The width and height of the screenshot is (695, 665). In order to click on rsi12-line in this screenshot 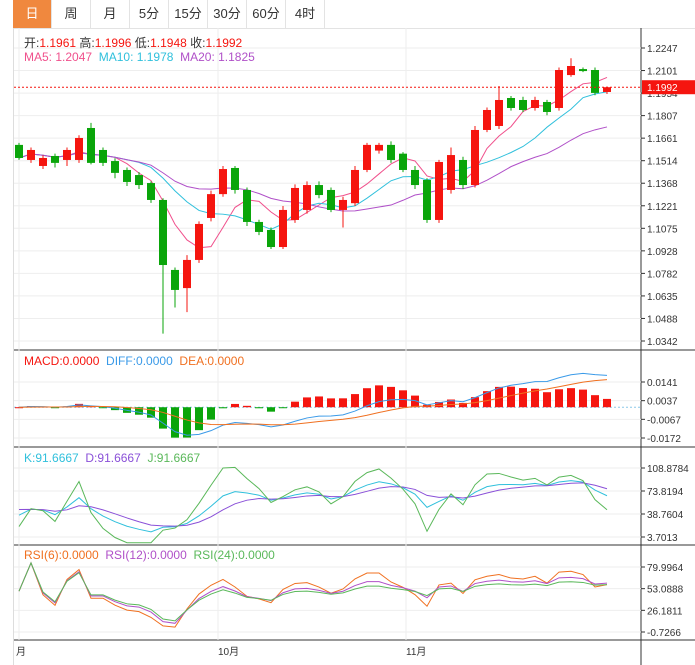, I will do `click(313, 592)`.